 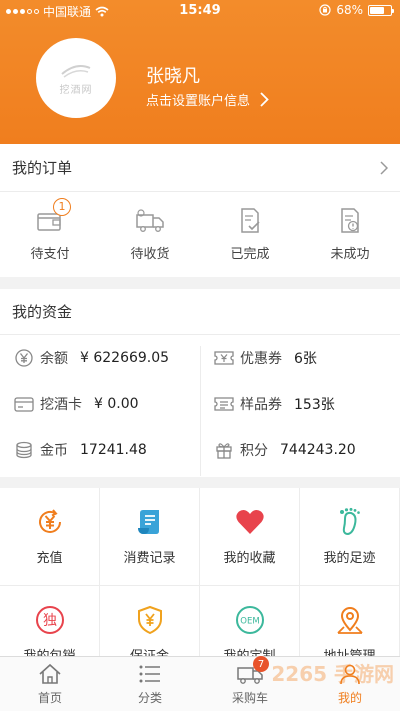 What do you see at coordinates (62, 206) in the screenshot?
I see `pending-payment-badge: 1` at bounding box center [62, 206].